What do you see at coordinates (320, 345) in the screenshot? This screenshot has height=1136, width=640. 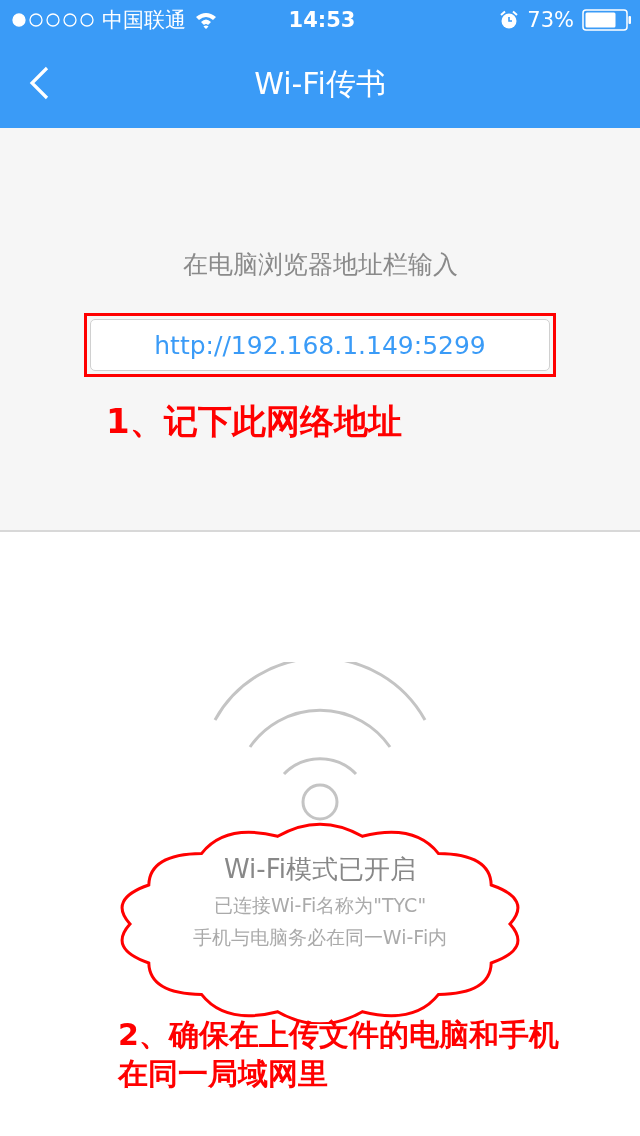 I see `address-field: http://192.168.1.149:5299` at bounding box center [320, 345].